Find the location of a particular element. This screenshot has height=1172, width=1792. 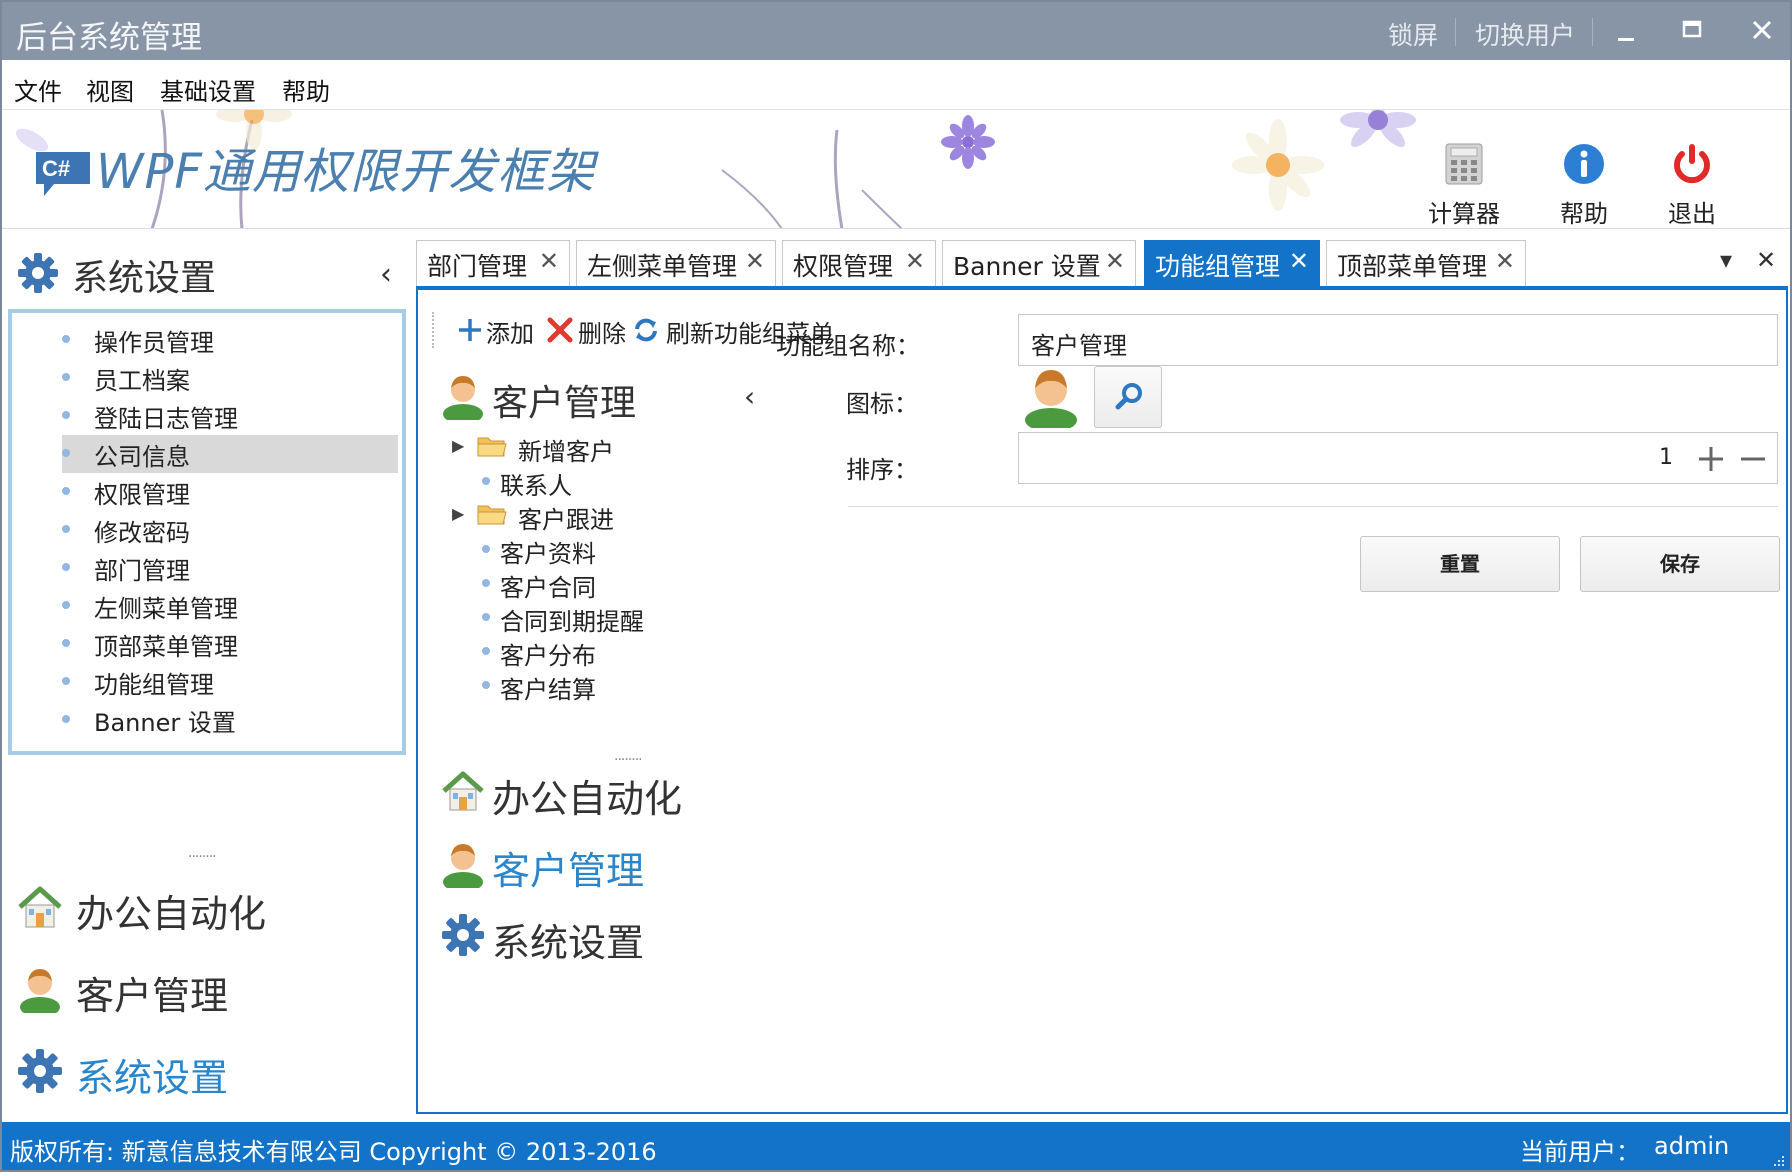

lock-screen-button: 锁屏 is located at coordinates (1413, 34).